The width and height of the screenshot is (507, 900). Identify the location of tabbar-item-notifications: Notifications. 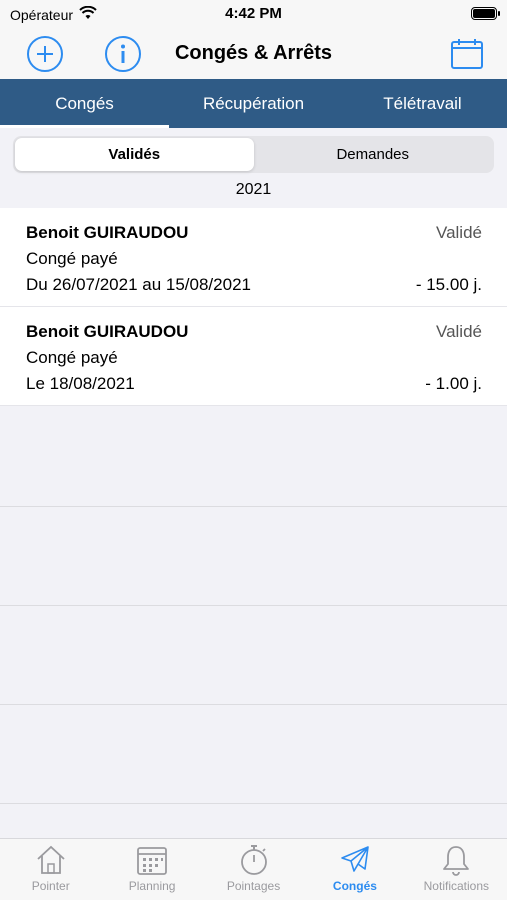
(456, 869).